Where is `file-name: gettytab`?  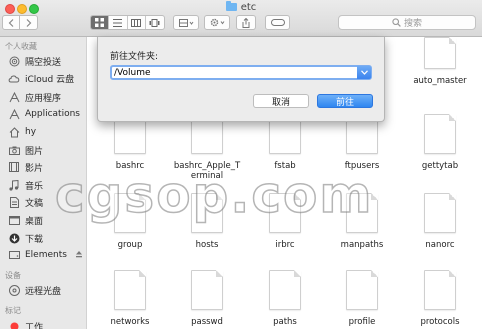 file-name: gettytab is located at coordinates (440, 166).